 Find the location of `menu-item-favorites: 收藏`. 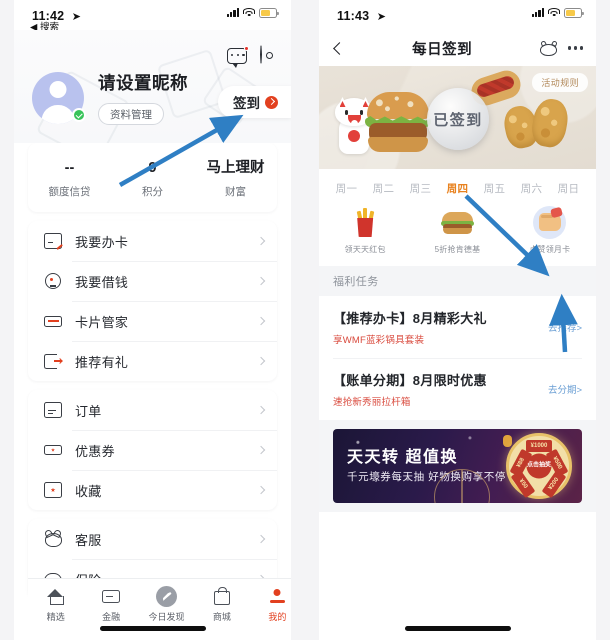

menu-item-favorites: 收藏 is located at coordinates (152, 490).